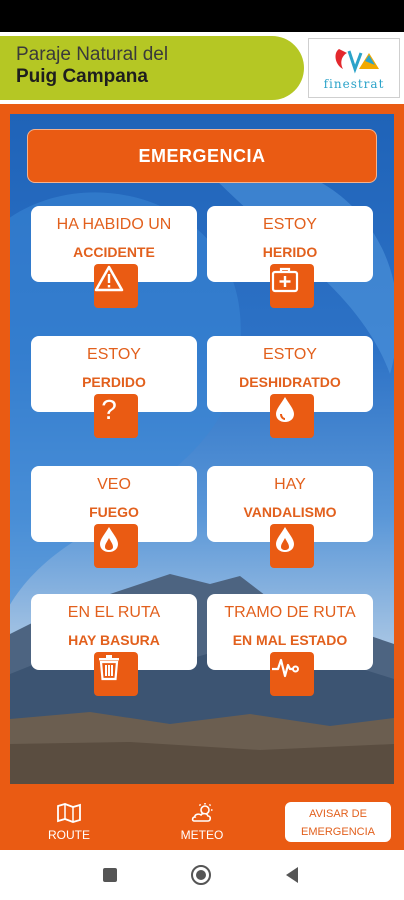 The image size is (404, 900). Describe the element at coordinates (354, 84) in the screenshot. I see `logo-text: finestrat` at that location.